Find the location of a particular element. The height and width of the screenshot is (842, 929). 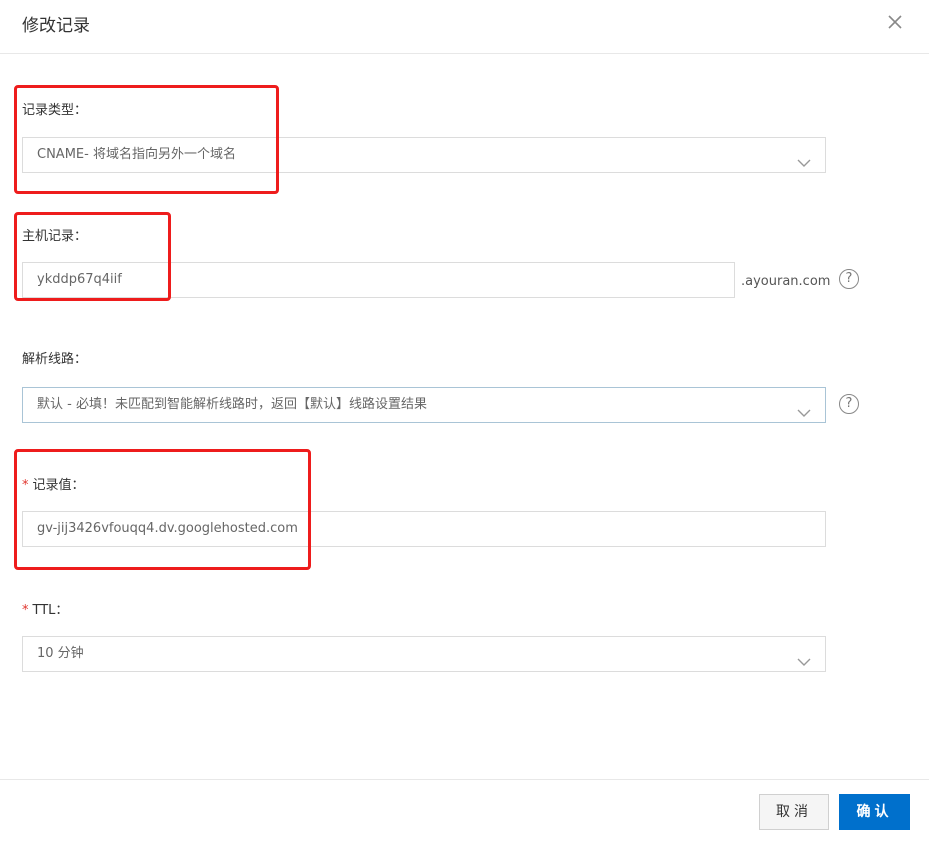

highlight-box-record-value is located at coordinates (162, 509).